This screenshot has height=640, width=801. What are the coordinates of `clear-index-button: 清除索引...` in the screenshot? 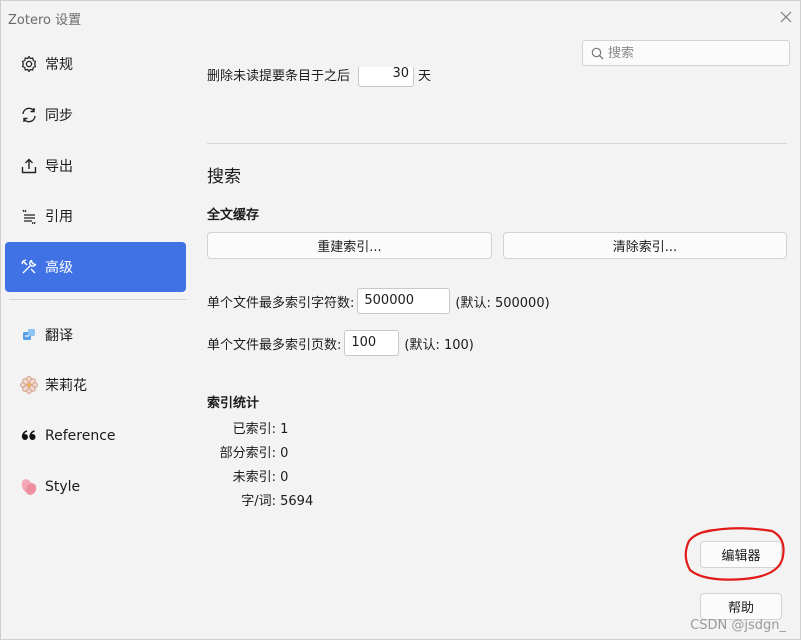 It's located at (645, 245).